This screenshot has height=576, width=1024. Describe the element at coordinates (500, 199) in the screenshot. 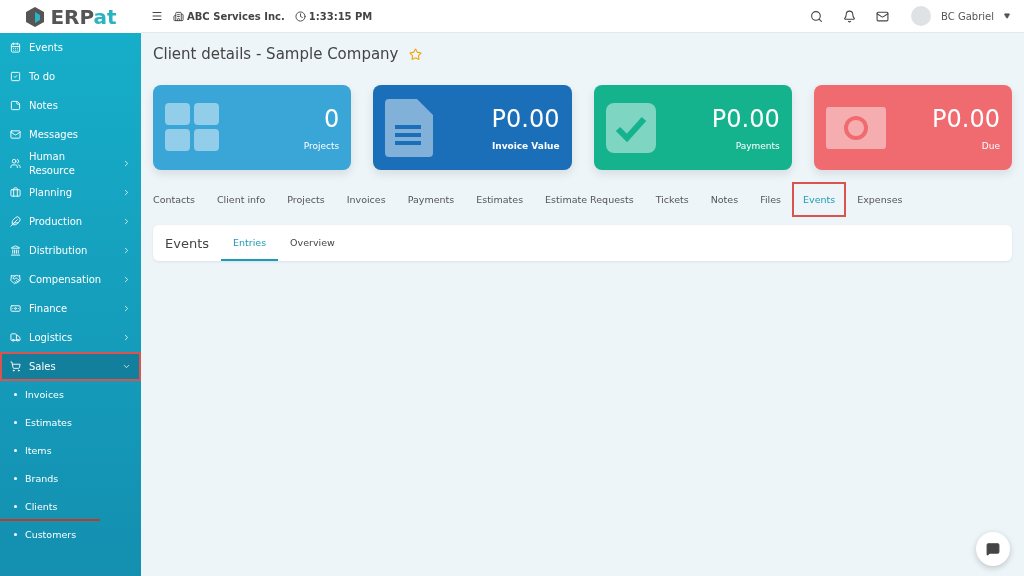

I see `tab: Estimates` at that location.